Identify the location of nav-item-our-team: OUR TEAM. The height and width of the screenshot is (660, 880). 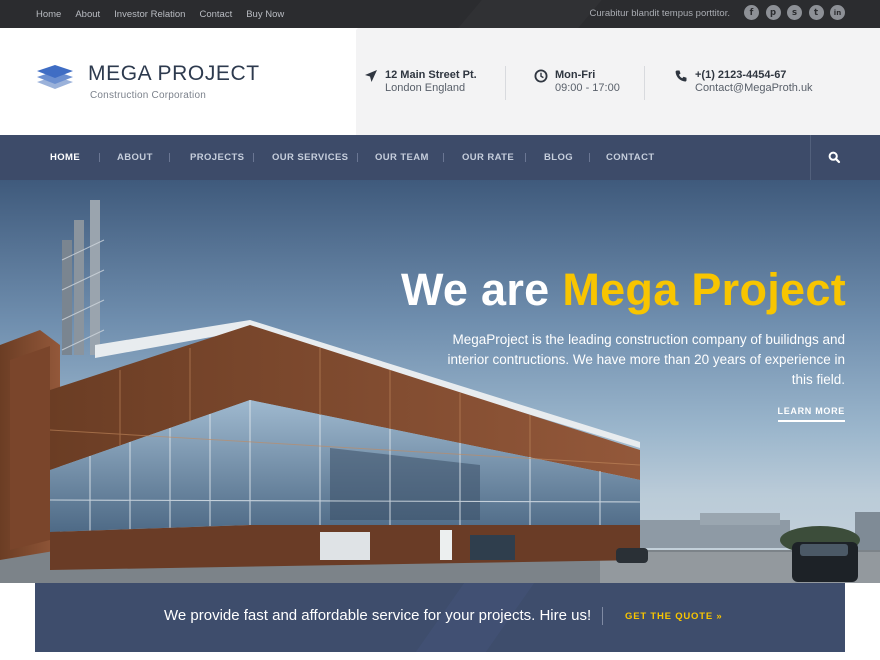
(402, 157).